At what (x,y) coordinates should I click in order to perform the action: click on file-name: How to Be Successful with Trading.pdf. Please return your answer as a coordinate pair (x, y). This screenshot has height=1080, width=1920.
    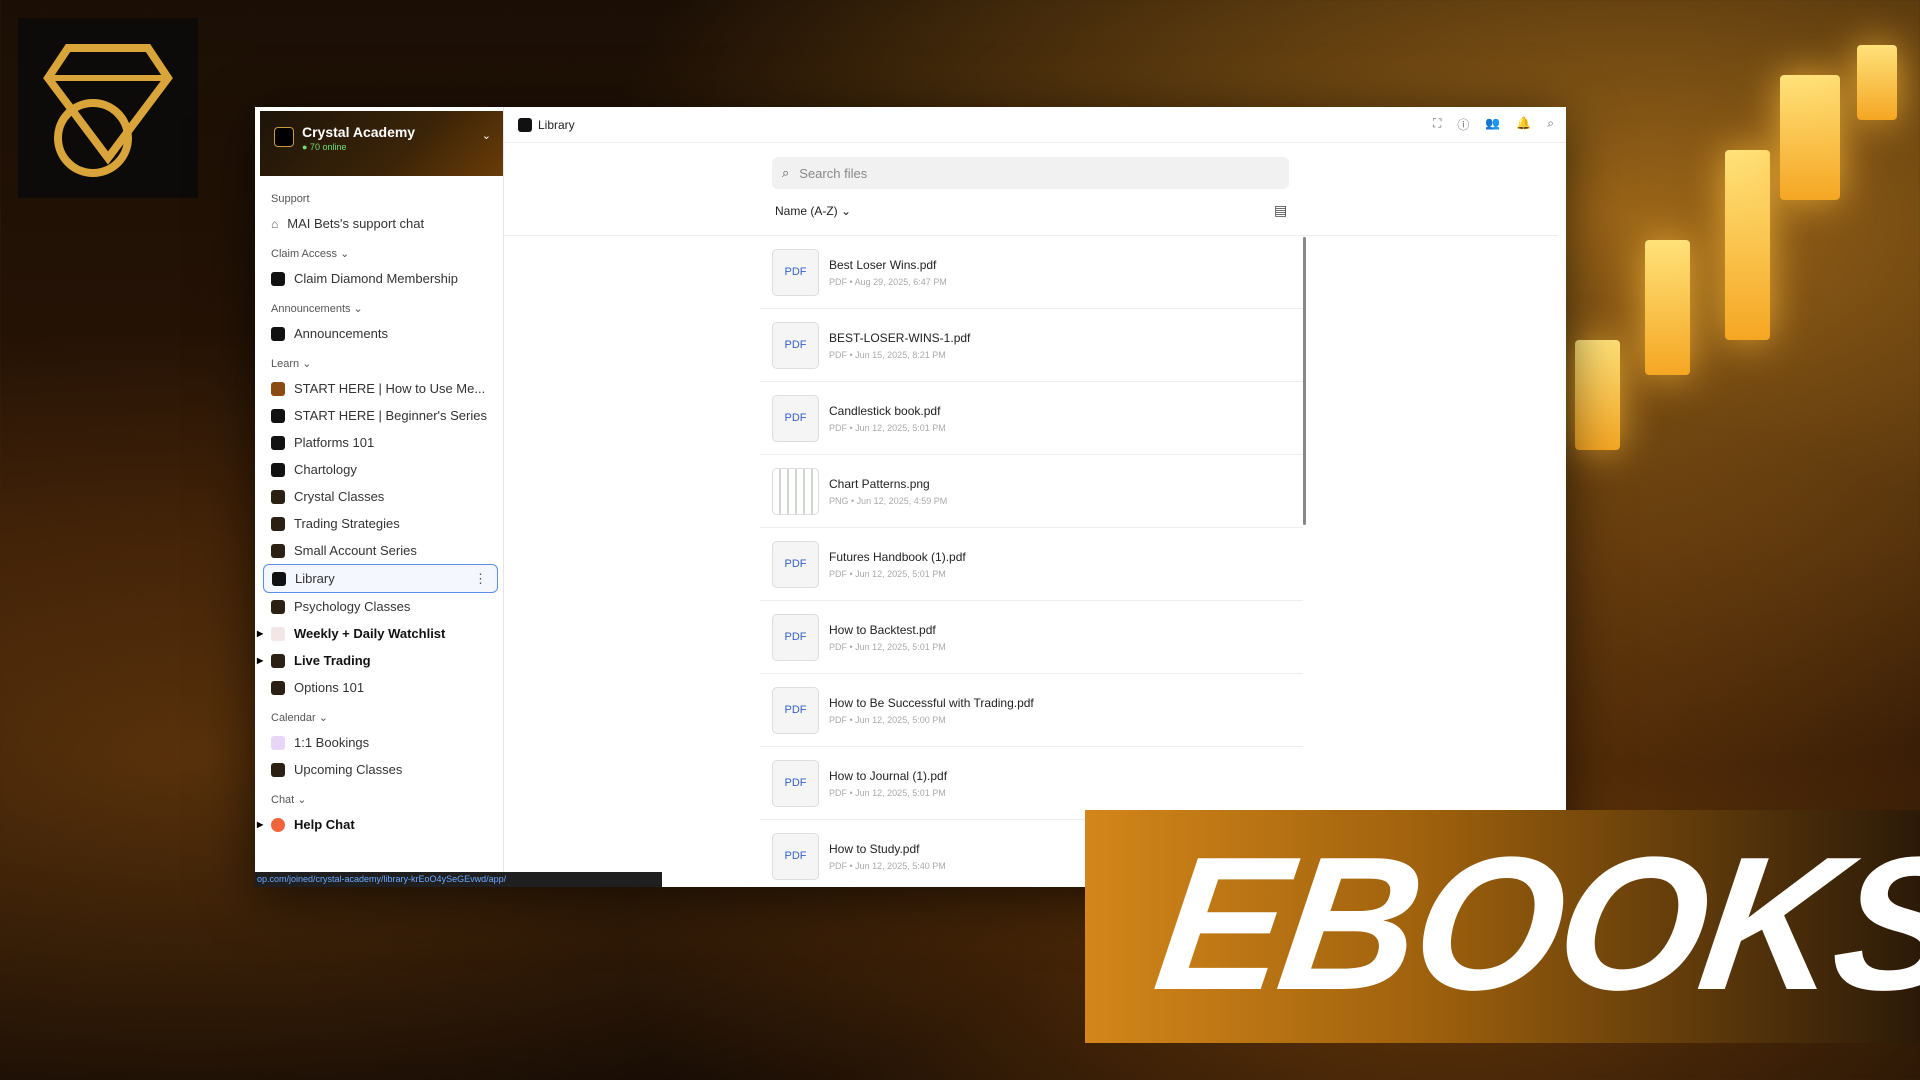
    Looking at the image, I should click on (931, 702).